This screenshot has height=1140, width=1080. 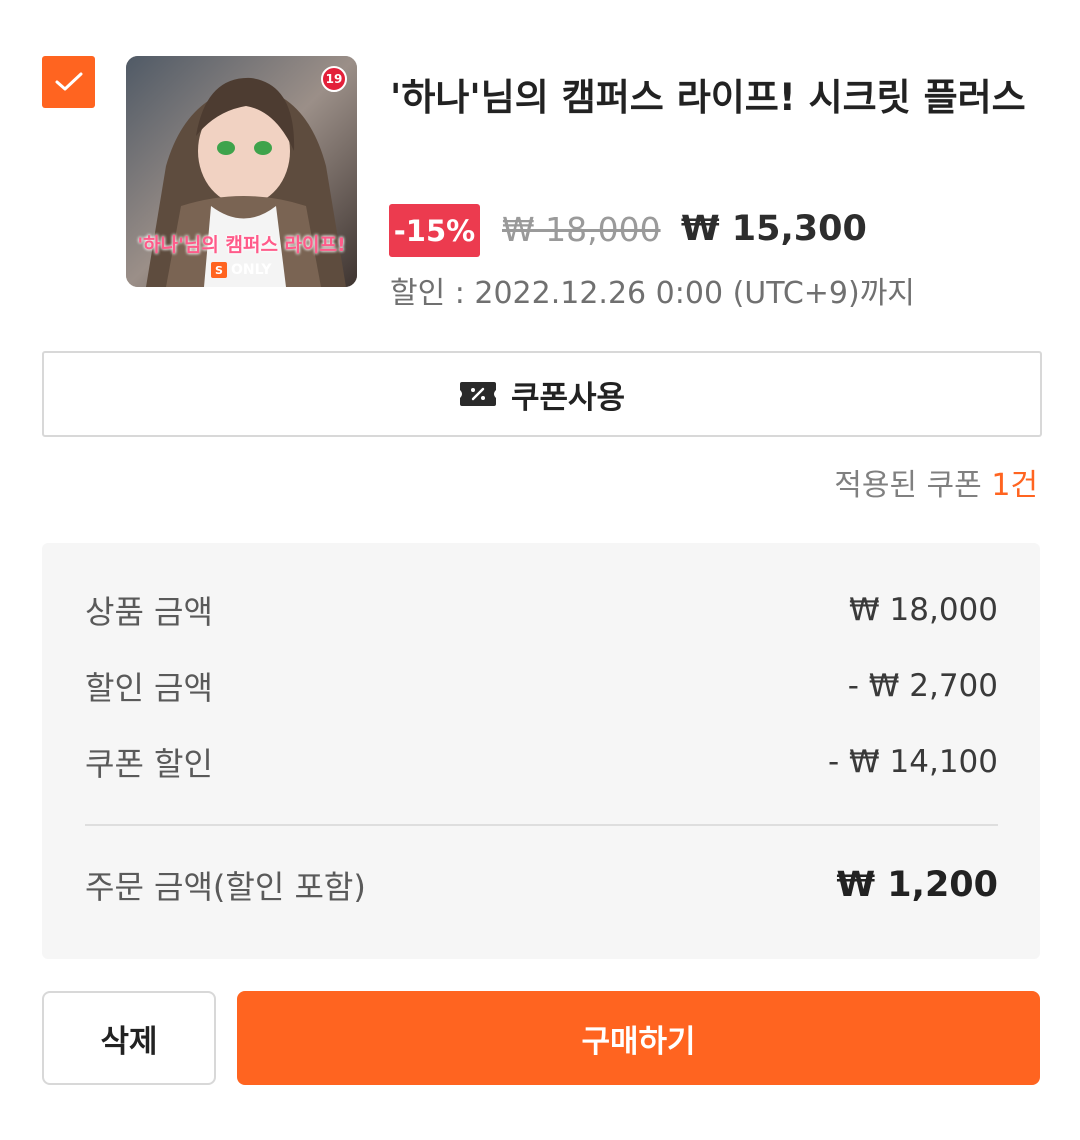 I want to click on applied-coupon-info: 적용된 쿠폰 1건, so click(x=936, y=486).